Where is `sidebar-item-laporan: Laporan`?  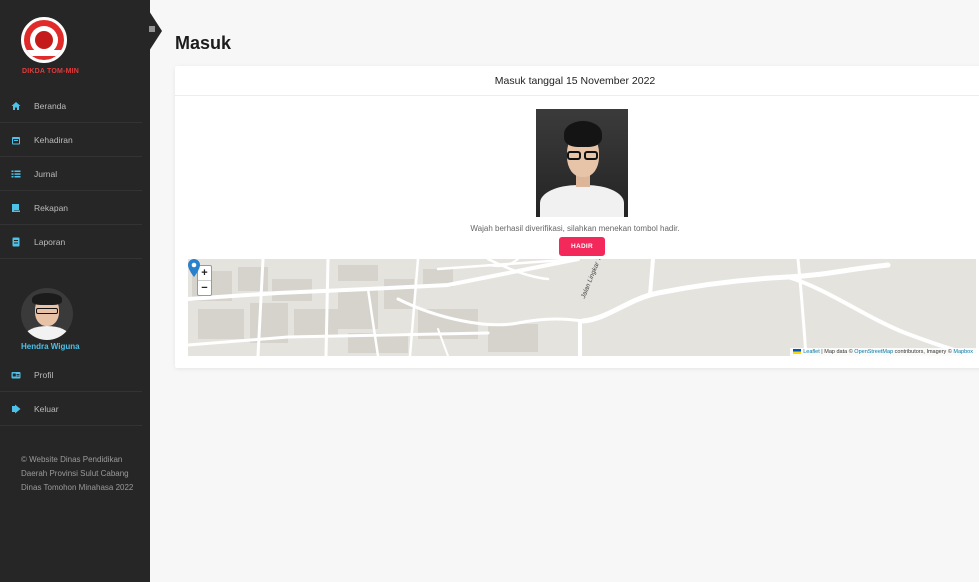 sidebar-item-laporan: Laporan is located at coordinates (71, 242).